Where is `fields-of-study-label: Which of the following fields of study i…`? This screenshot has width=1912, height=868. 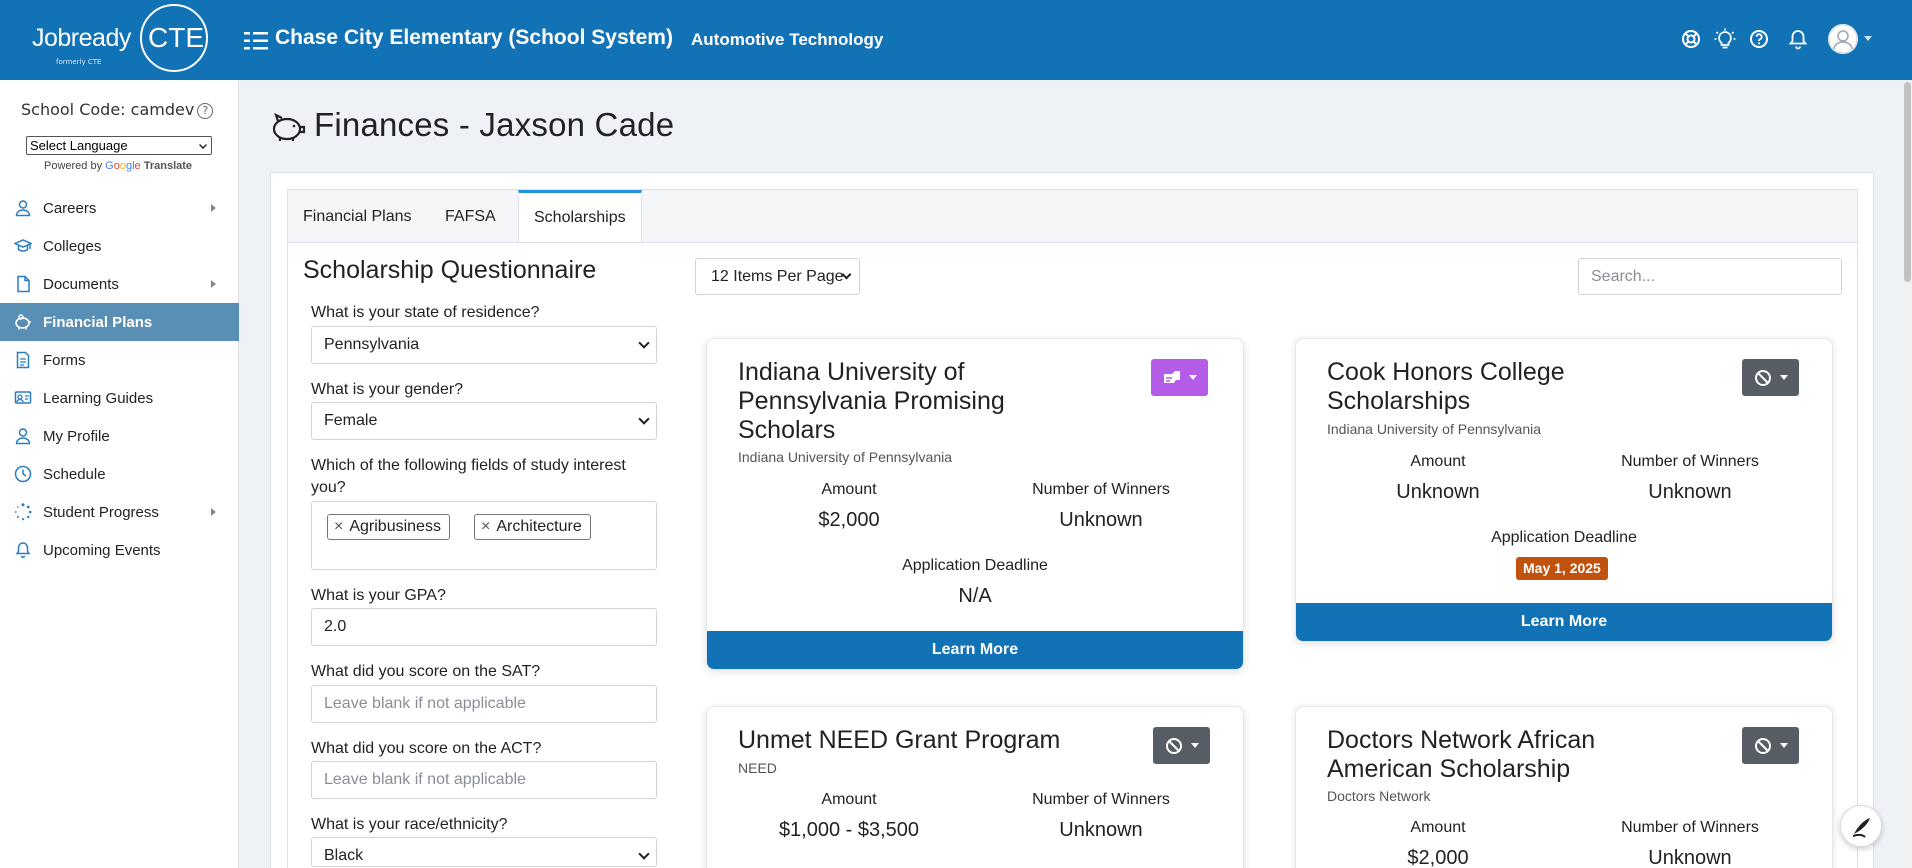
fields-of-study-label: Which of the following fields of study i… is located at coordinates (468, 476).